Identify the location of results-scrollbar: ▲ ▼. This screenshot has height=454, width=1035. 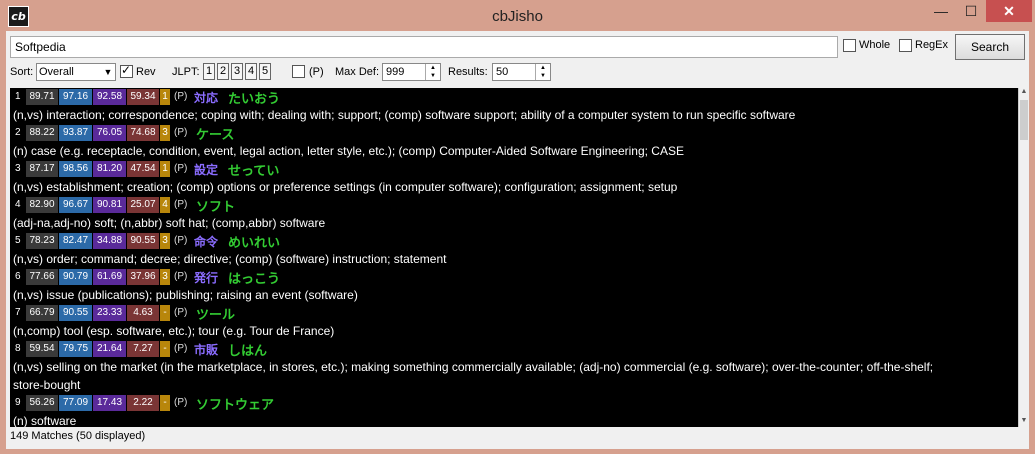
(1023, 257).